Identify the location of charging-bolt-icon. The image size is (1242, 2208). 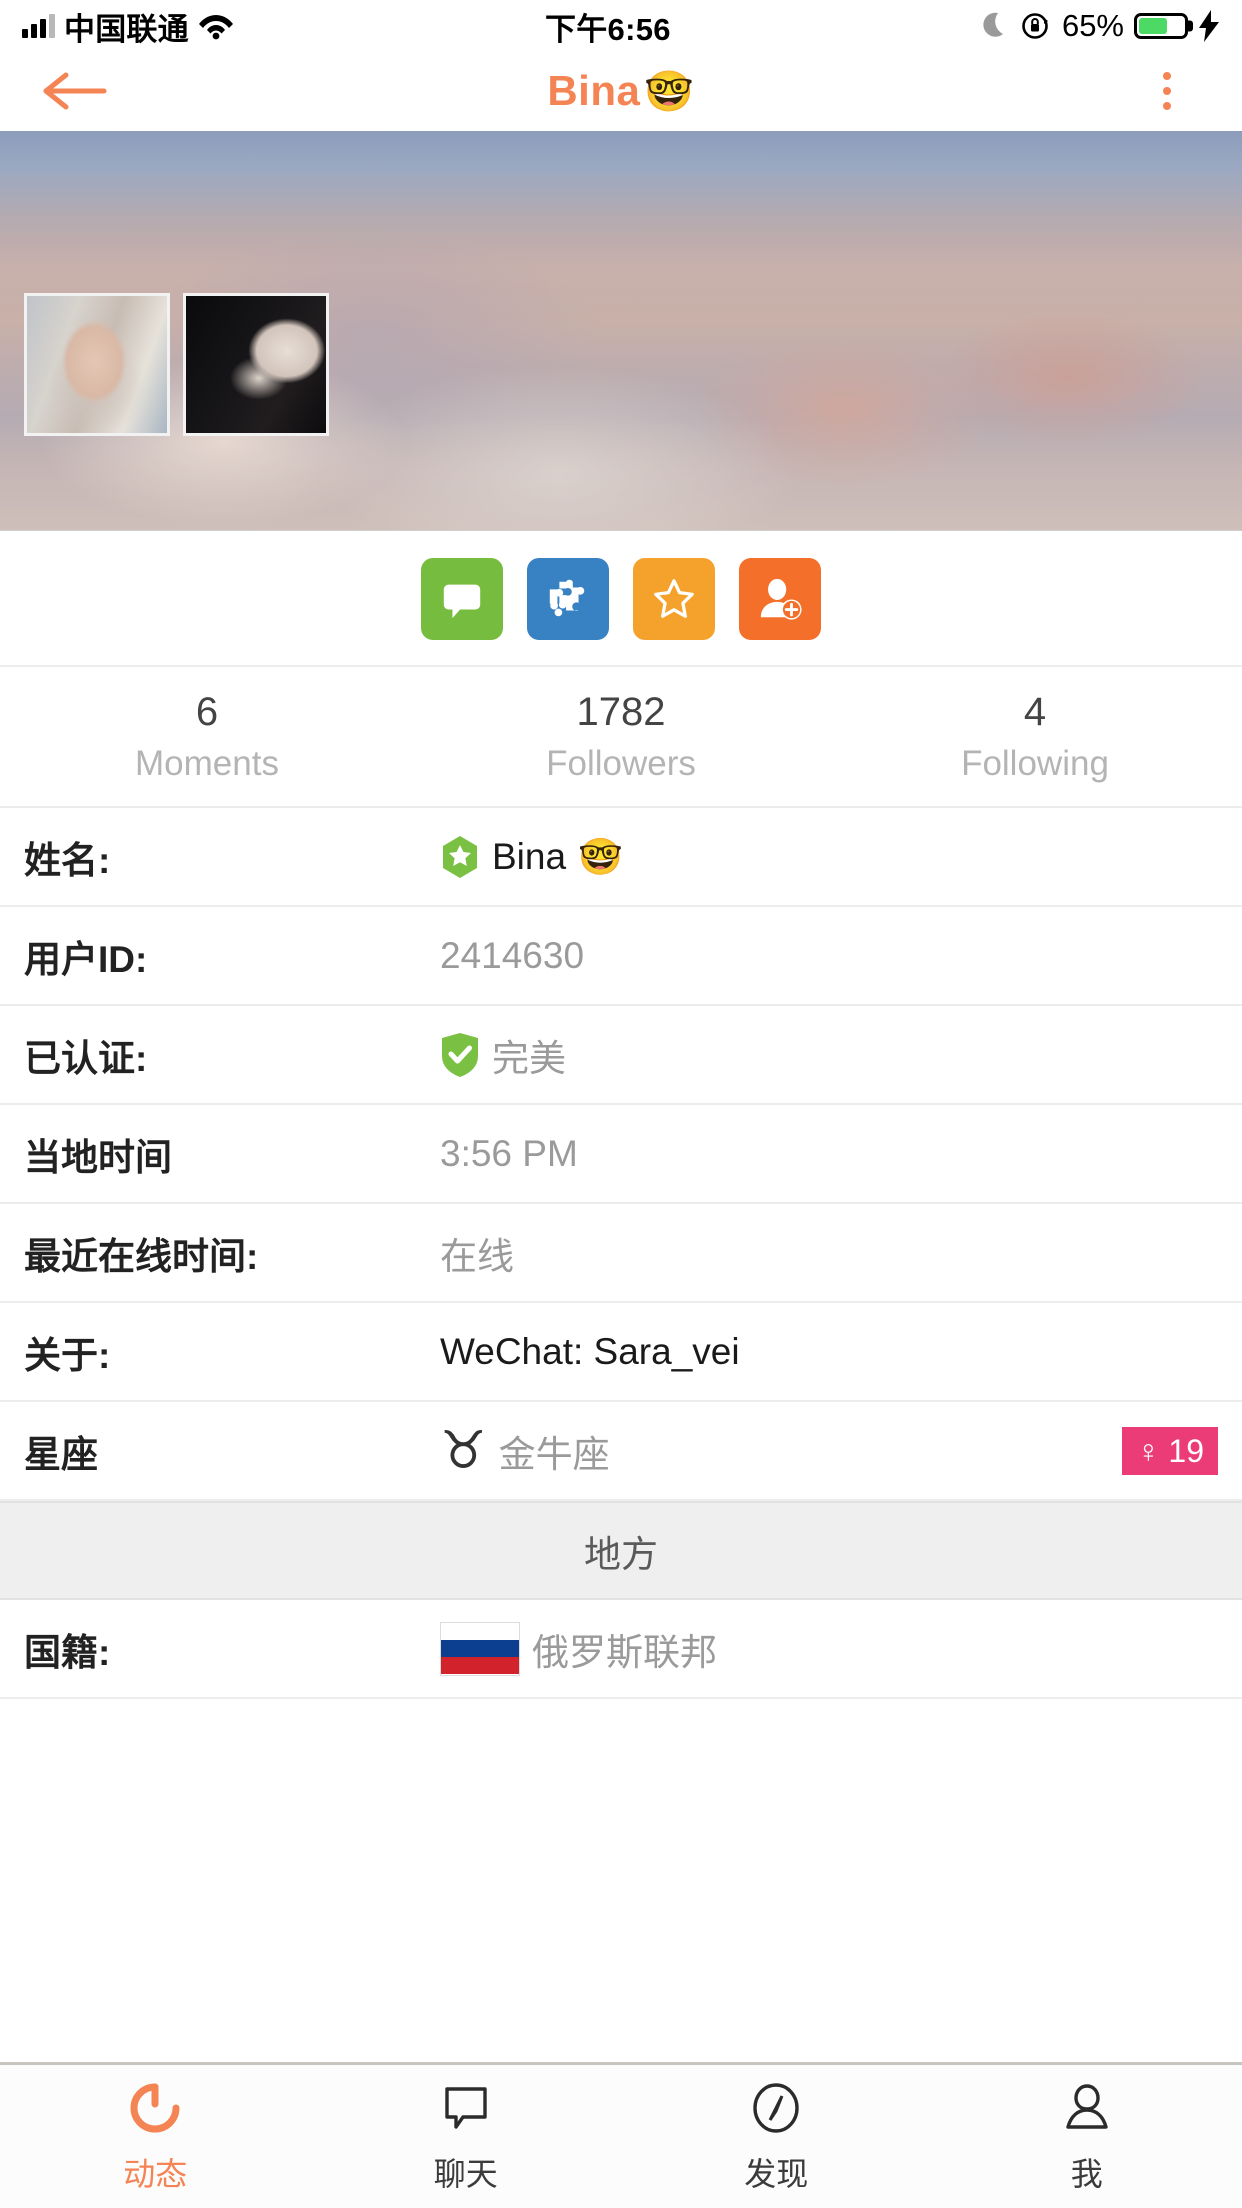
(1209, 26).